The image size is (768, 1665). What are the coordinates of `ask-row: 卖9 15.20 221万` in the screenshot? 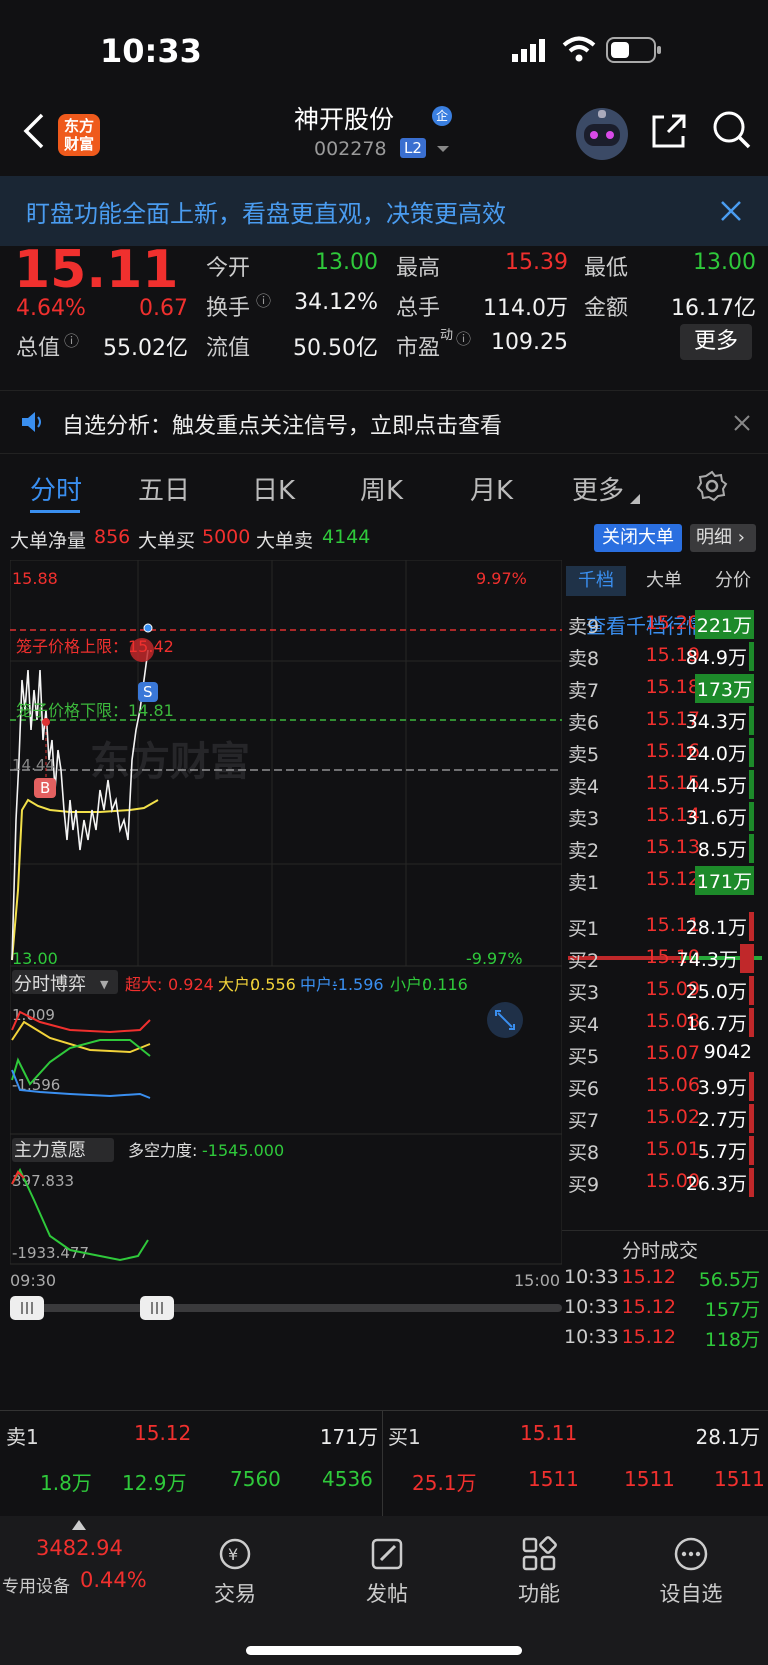 It's located at (668, 625).